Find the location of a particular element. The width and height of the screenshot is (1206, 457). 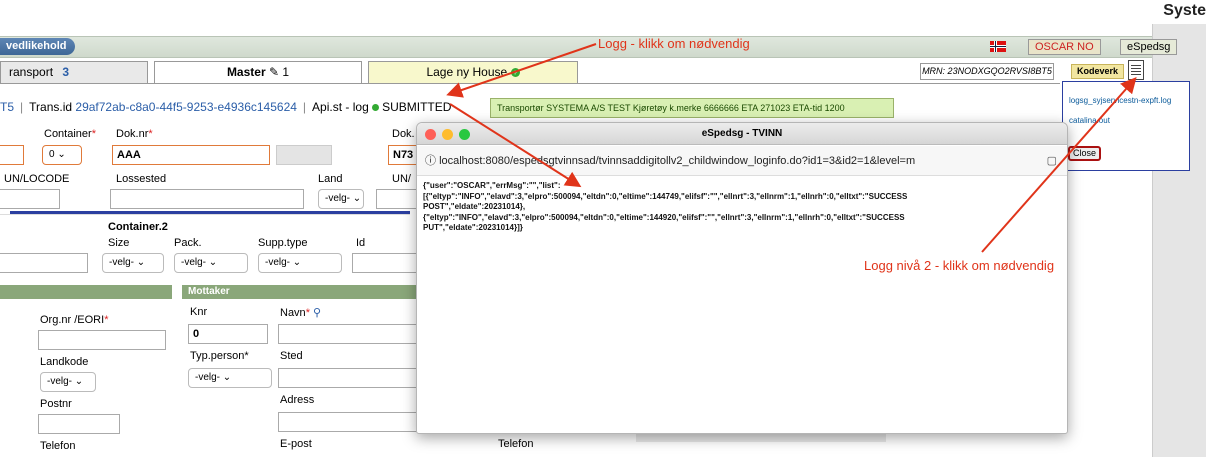

api-status-log-link: Api.st - log is located at coordinates (340, 107).